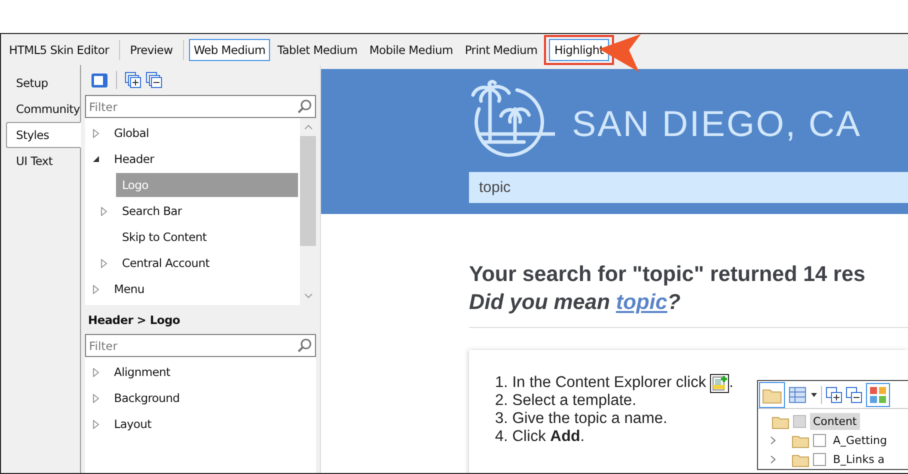 The width and height of the screenshot is (908, 474). What do you see at coordinates (411, 49) in the screenshot?
I see `toolbar-tab: Mobile Medium` at bounding box center [411, 49].